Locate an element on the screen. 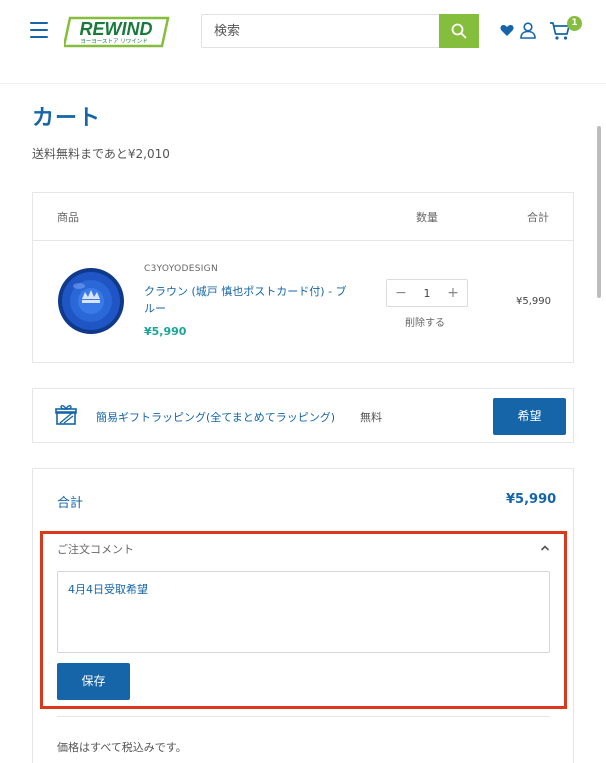 The height and width of the screenshot is (763, 606). decrease-quantity-button: − is located at coordinates (401, 293).